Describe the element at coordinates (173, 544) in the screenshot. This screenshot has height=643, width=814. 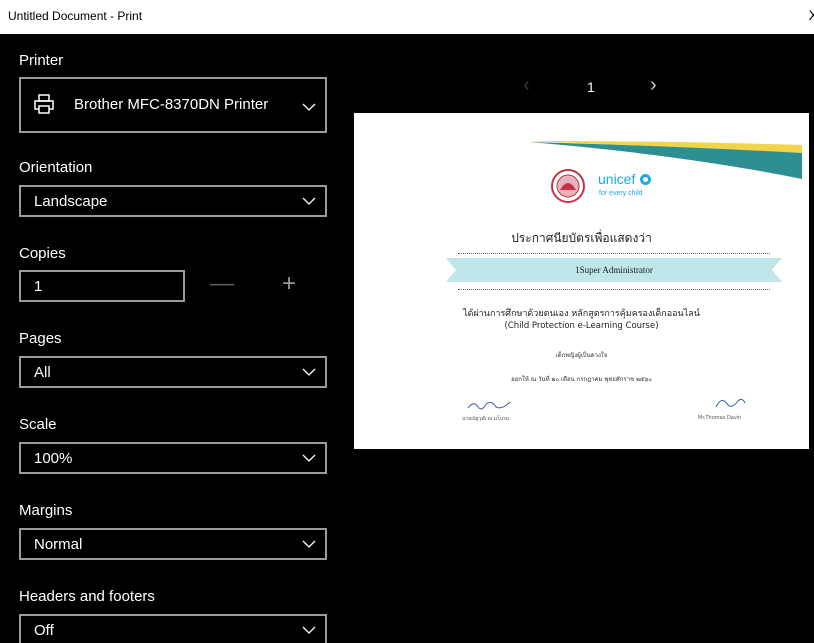
I see `margins-select: Normal` at that location.